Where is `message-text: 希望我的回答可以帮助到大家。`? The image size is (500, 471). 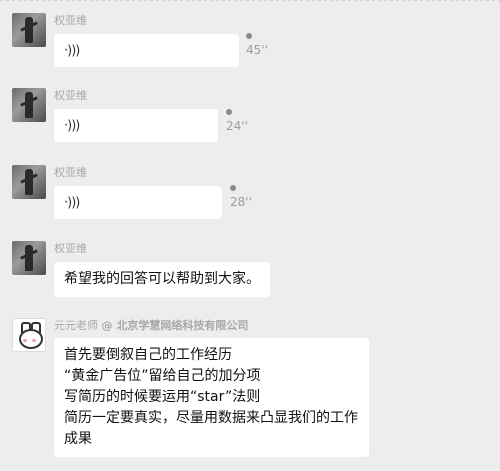 message-text: 希望我的回答可以帮助到大家。 is located at coordinates (162, 279).